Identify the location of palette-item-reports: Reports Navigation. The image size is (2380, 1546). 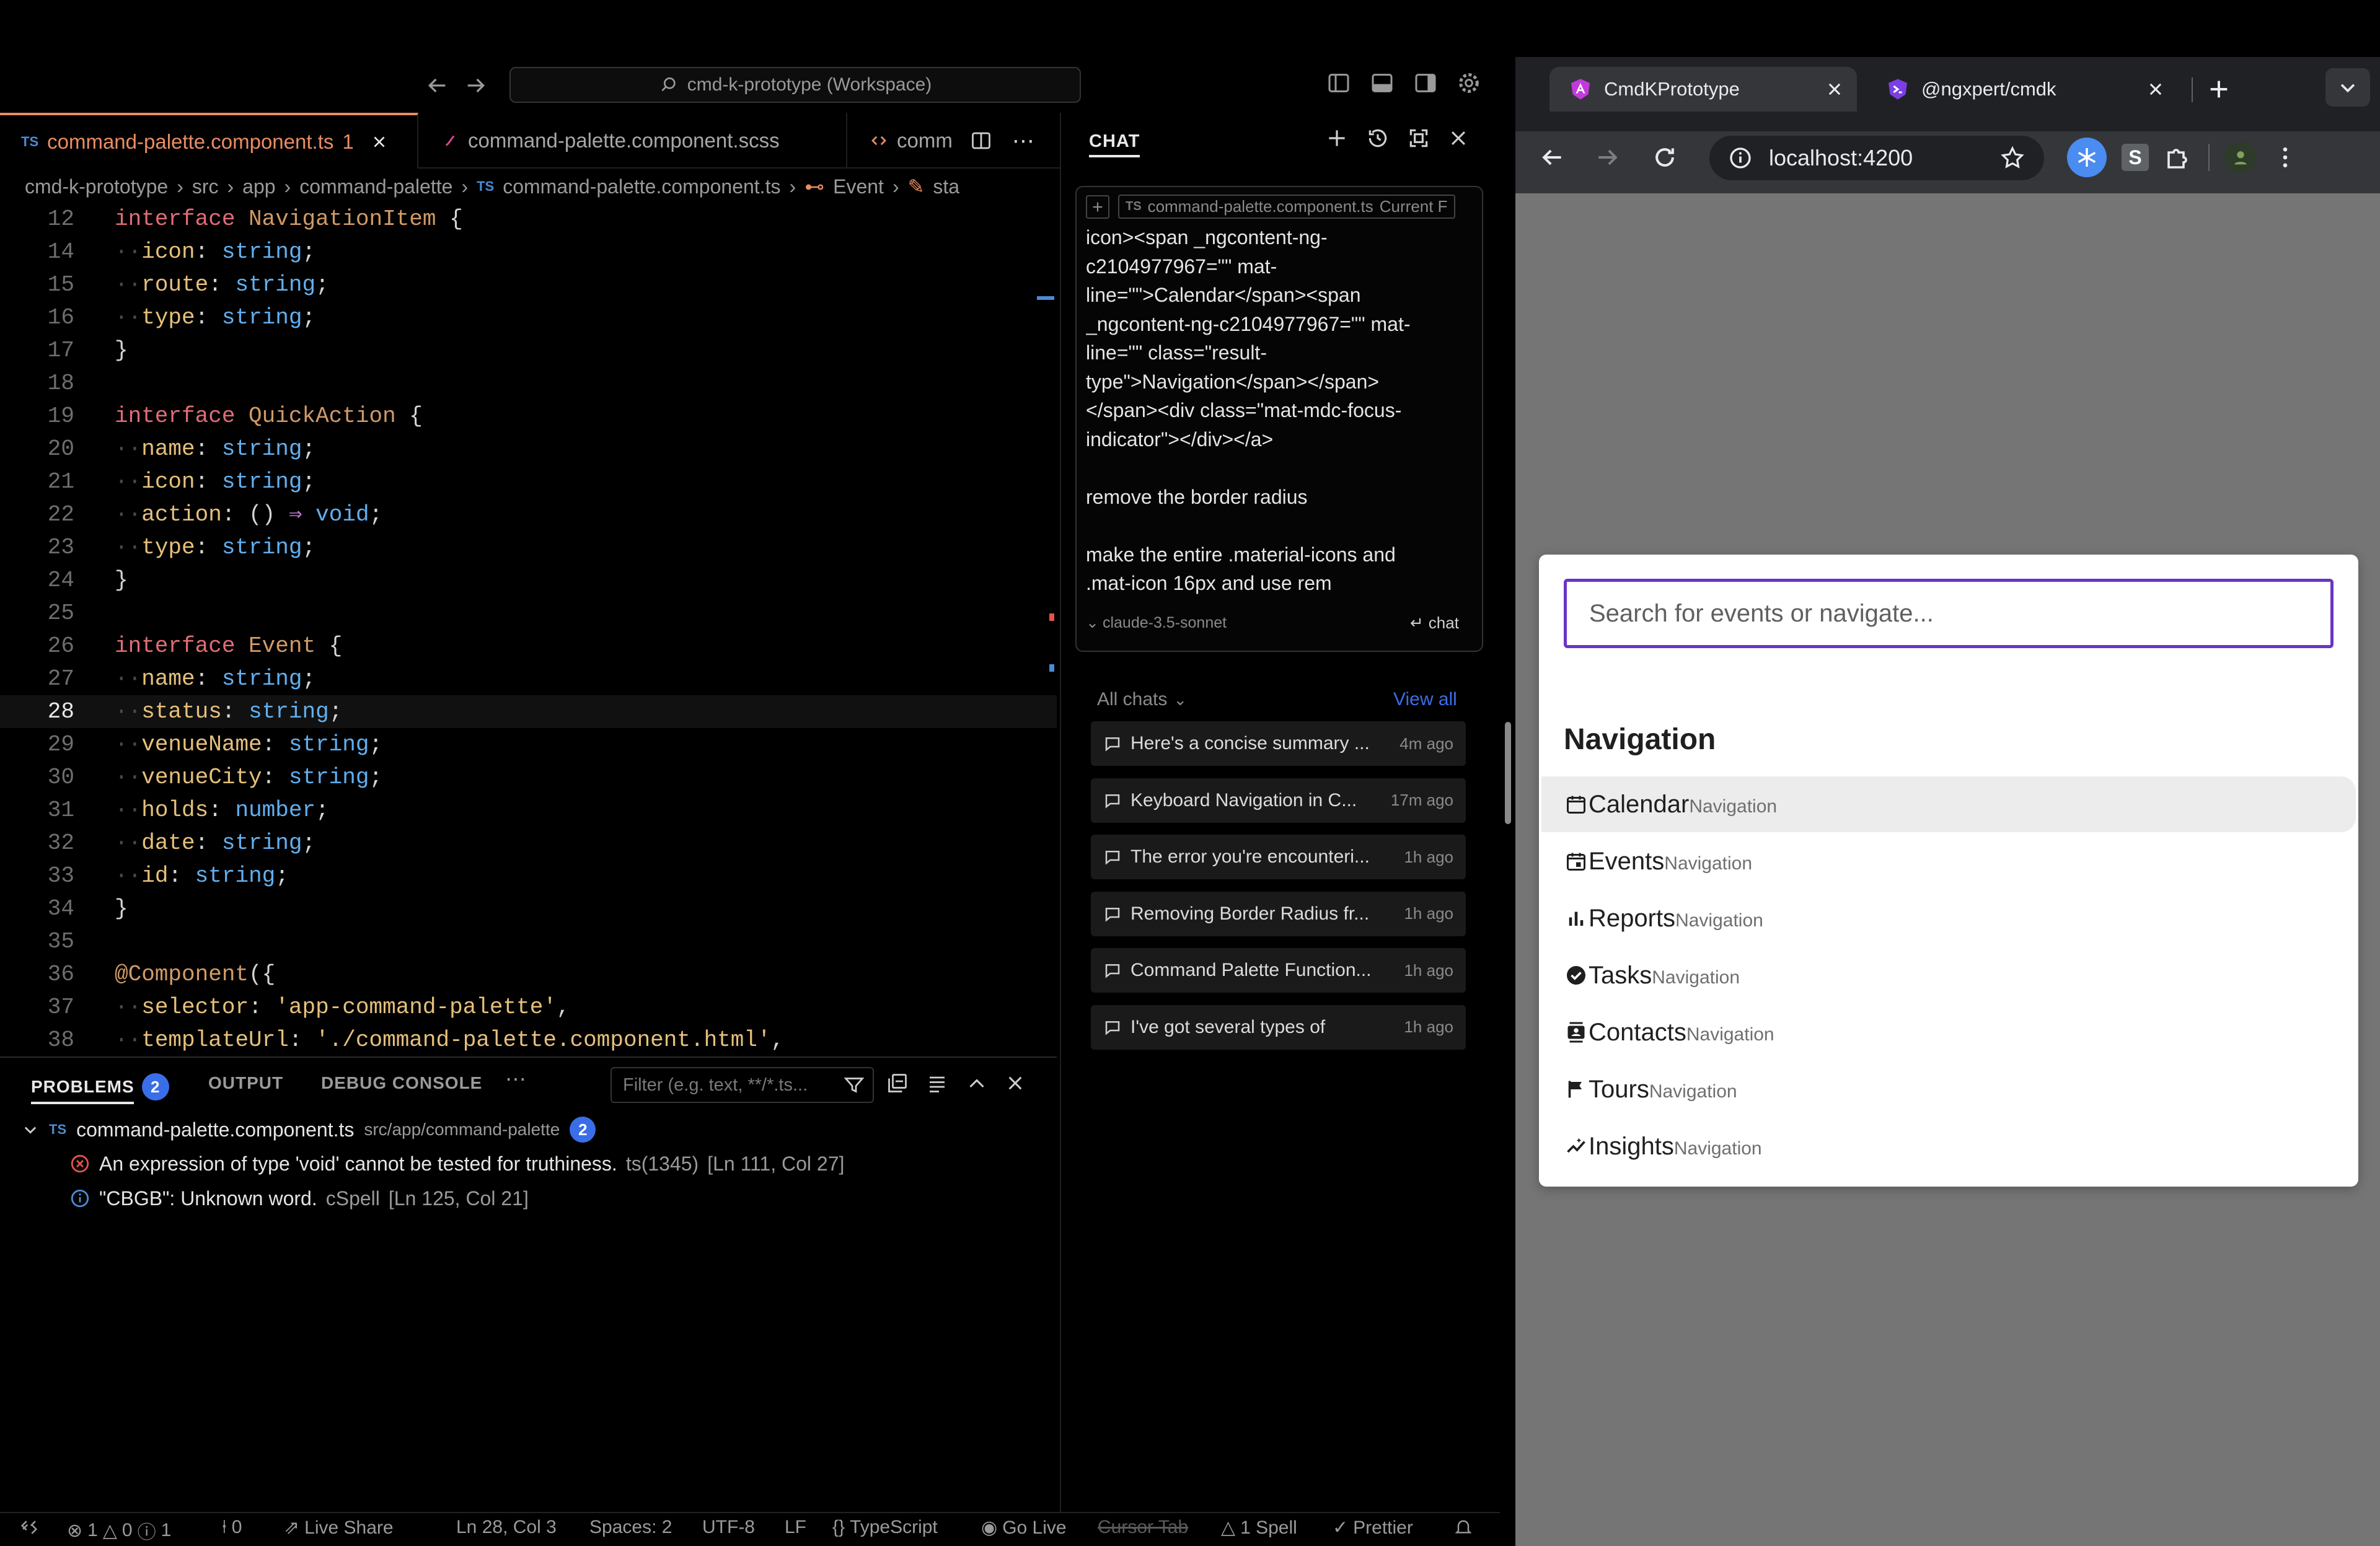
(1948, 918).